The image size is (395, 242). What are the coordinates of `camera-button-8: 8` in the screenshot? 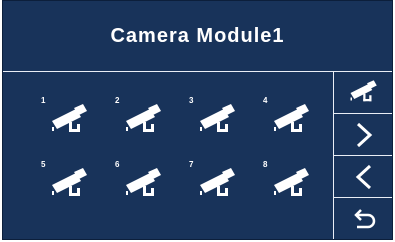 It's located at (298, 190).